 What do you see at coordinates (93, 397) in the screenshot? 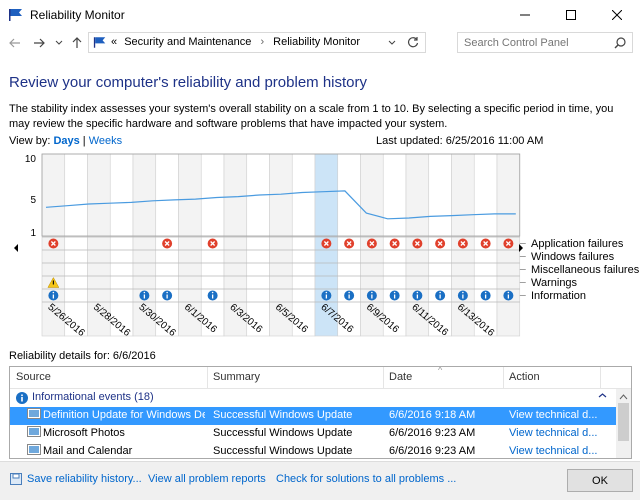
I see `group-title: Informational events (18)` at bounding box center [93, 397].